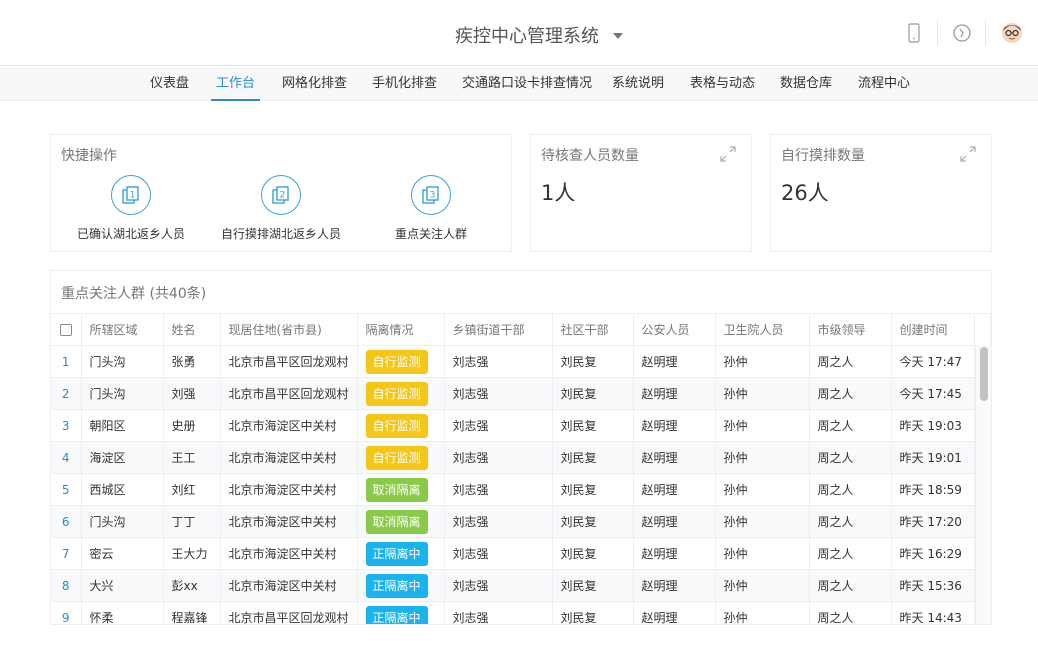 This screenshot has height=661, width=1038. I want to click on doc-3-icon: 3, so click(431, 195).